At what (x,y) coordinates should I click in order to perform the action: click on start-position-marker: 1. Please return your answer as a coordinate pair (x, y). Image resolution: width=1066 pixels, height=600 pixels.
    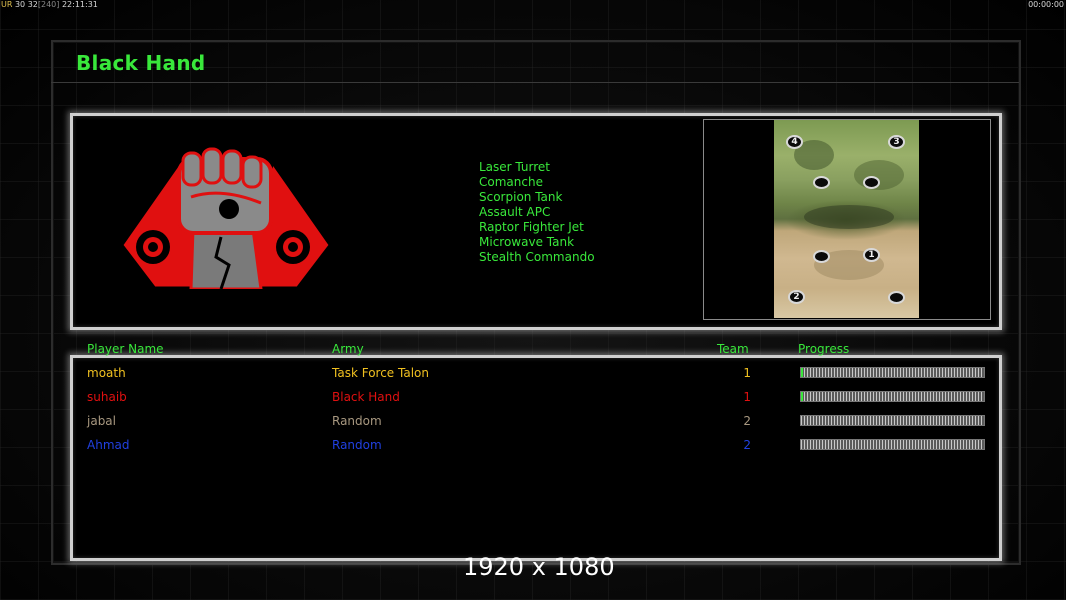
    Looking at the image, I should click on (871, 255).